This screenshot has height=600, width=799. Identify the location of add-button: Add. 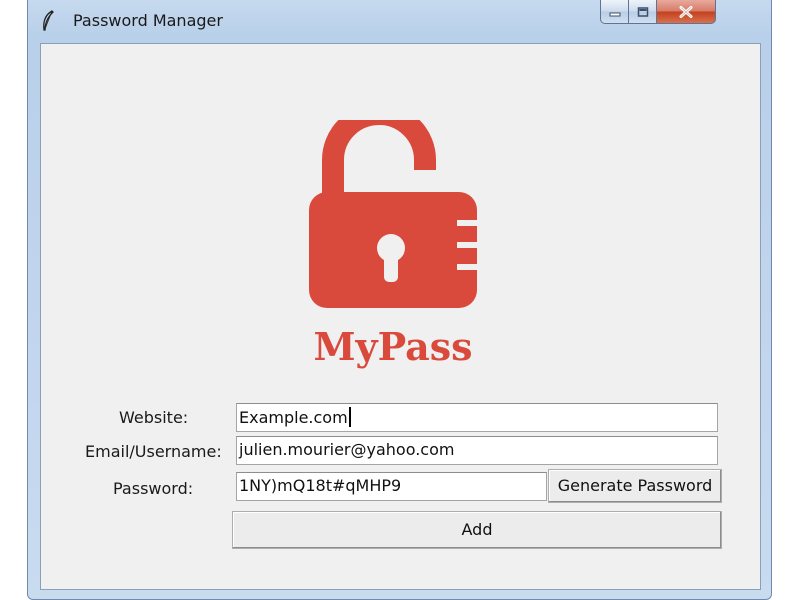
(477, 530).